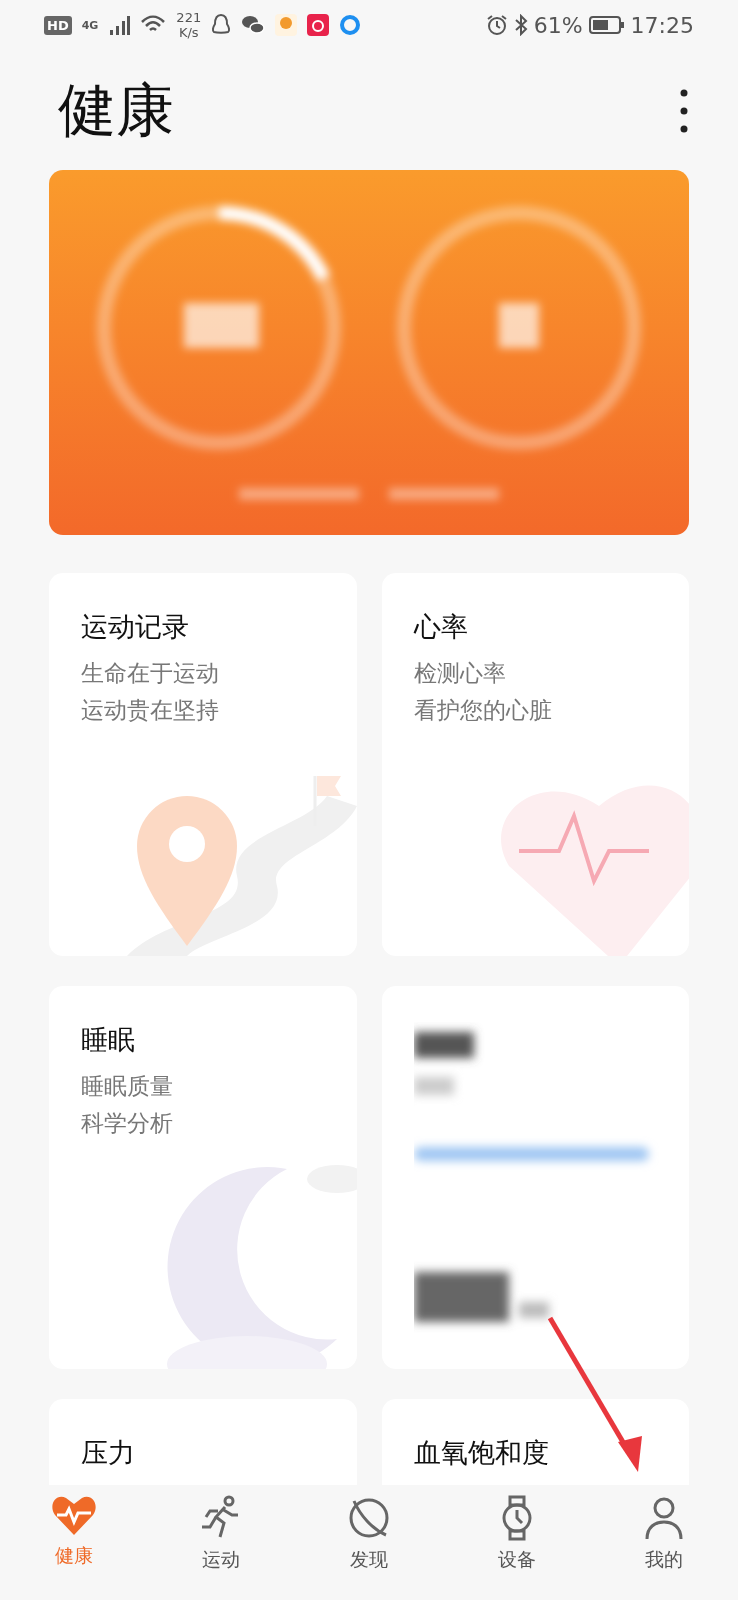  What do you see at coordinates (116, 110) in the screenshot?
I see `page-title: 健康` at bounding box center [116, 110].